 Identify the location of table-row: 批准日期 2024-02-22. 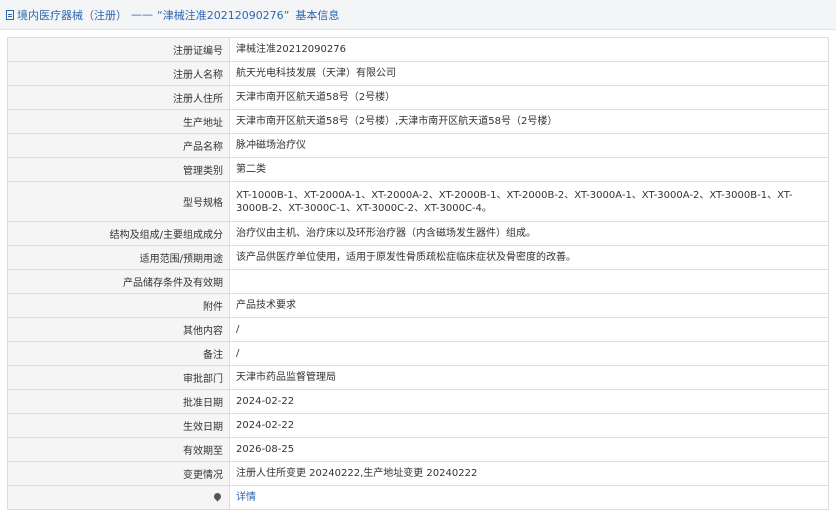
(418, 401).